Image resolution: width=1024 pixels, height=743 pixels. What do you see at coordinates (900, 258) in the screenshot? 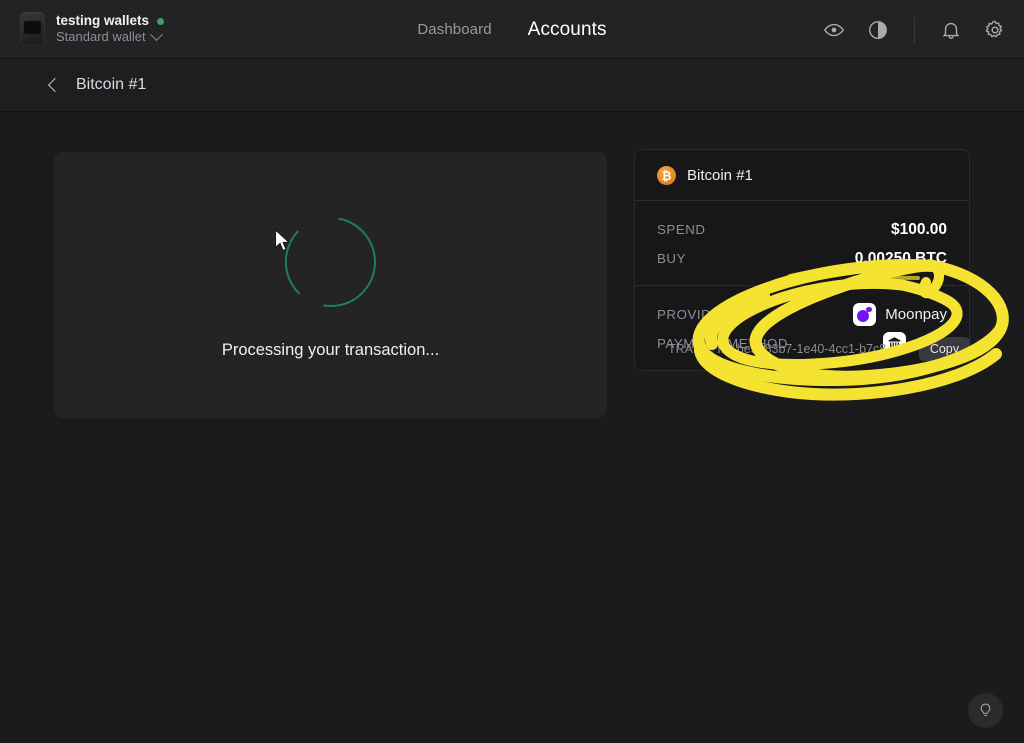
I see `summary-value-buy: 0.00250 BTC` at bounding box center [900, 258].